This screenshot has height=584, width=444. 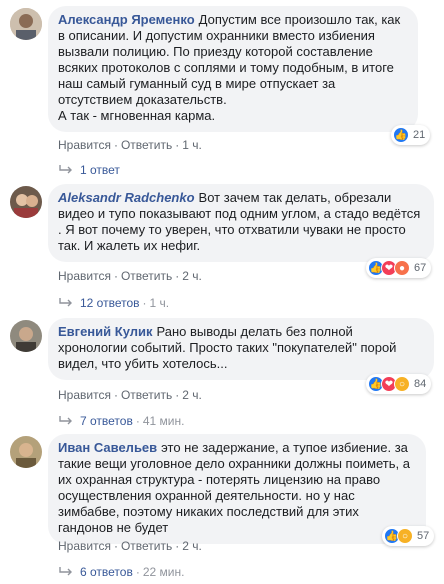 I want to click on reactions-summary: 👍 ❤ ● 67, so click(x=399, y=268).